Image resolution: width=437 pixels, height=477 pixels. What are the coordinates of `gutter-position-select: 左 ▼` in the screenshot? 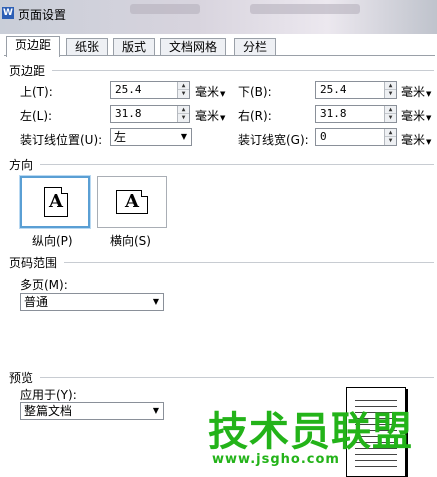 It's located at (151, 137).